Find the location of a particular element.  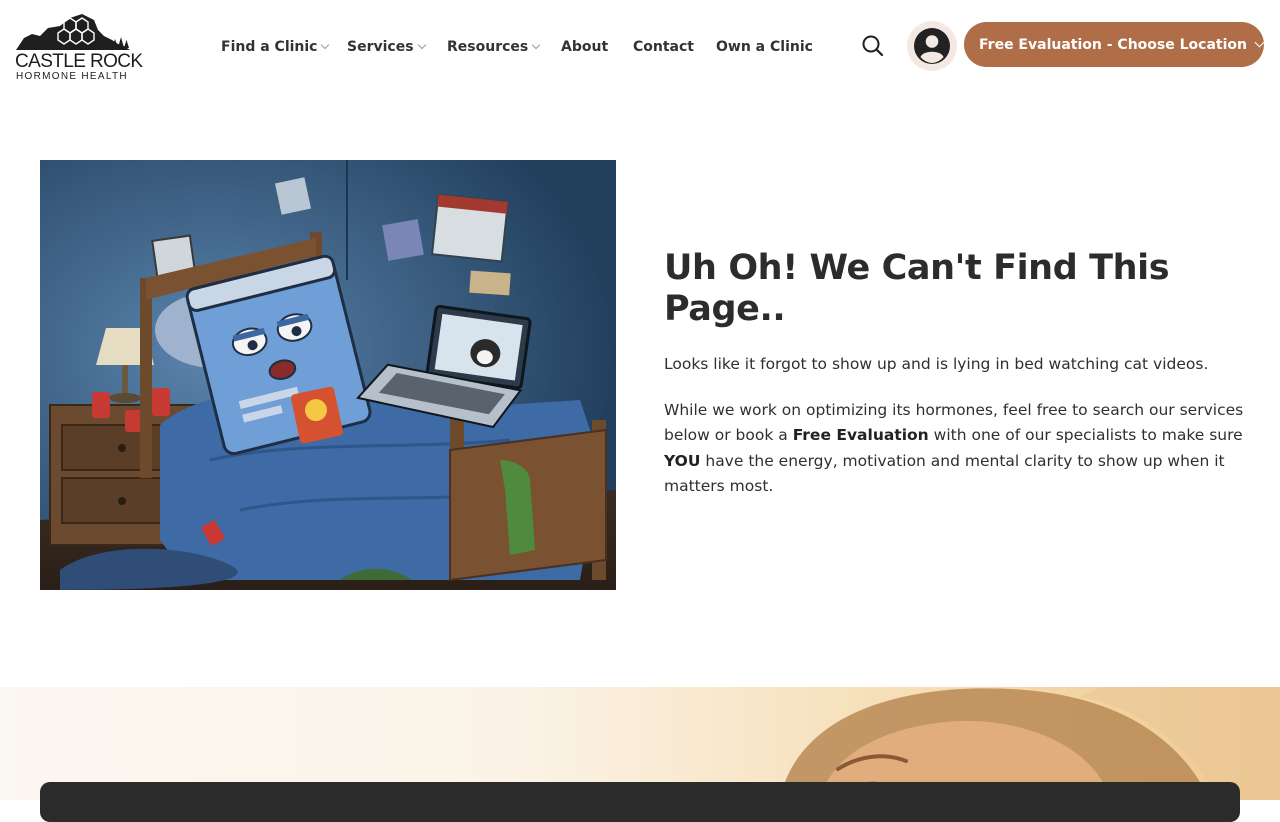

nav-label: Find a Clinic is located at coordinates (269, 47).